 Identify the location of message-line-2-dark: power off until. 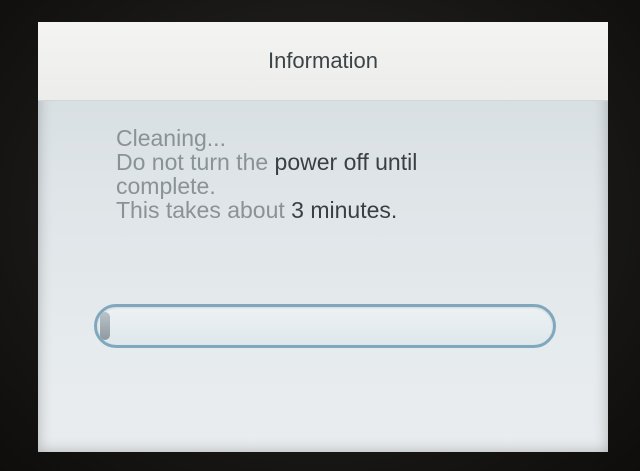
(346, 162).